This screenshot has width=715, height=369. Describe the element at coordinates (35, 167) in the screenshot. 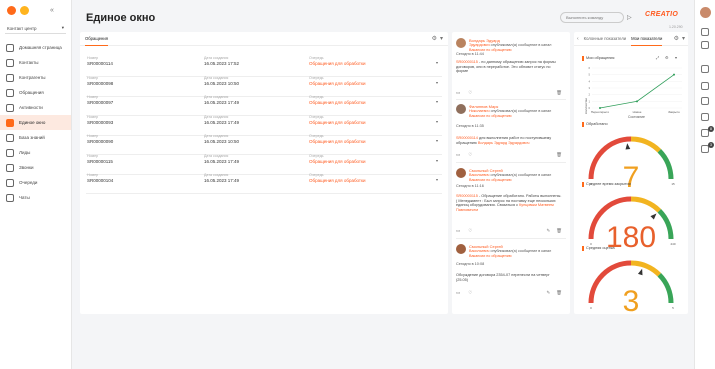

I see `sidebar-item: Звонки` at that location.